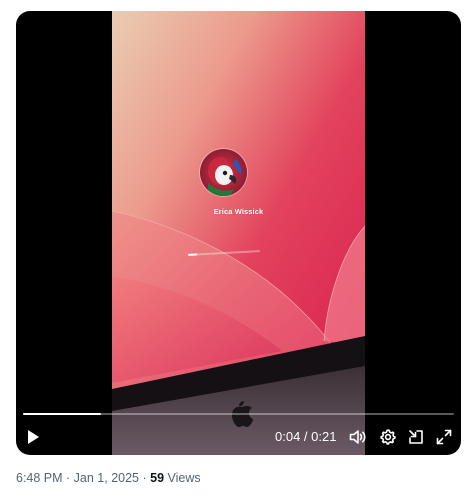 Image resolution: width=474 pixels, height=498 pixels. Describe the element at coordinates (223, 172) in the screenshot. I see `parrot-avatar` at that location.